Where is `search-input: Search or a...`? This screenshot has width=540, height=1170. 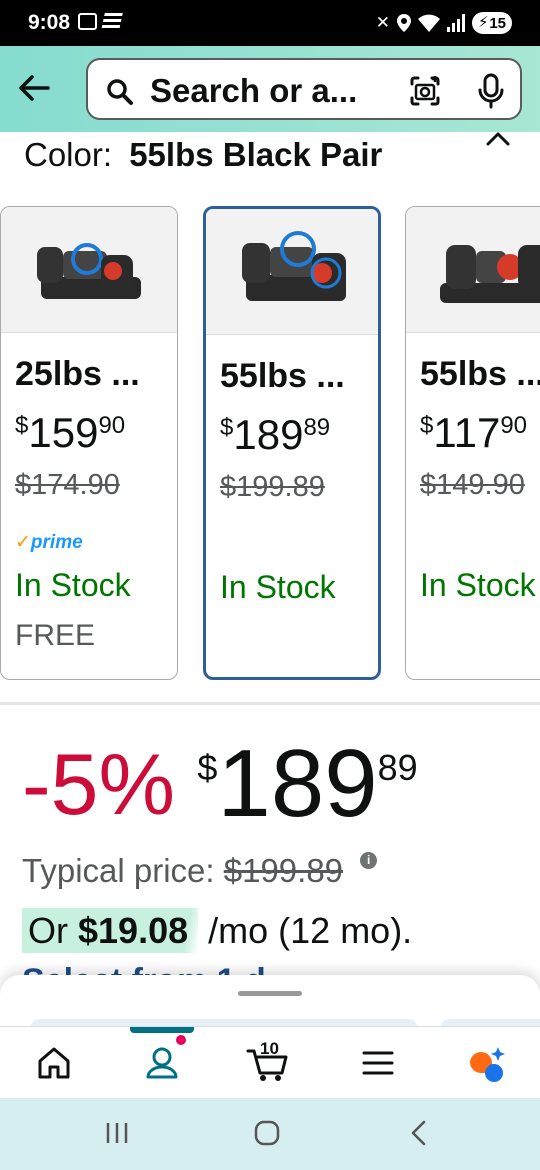
search-input: Search or a... is located at coordinates (253, 91).